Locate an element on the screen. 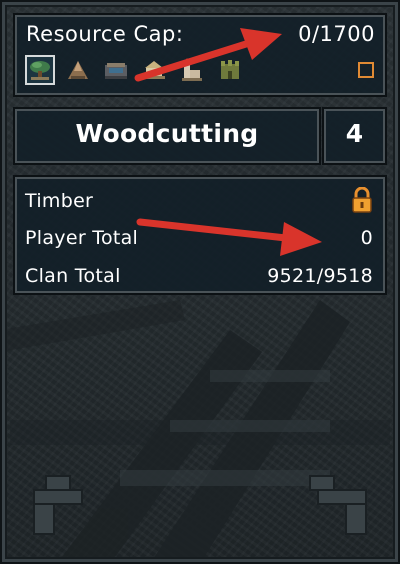  resource-name: Timber is located at coordinates (59, 201).